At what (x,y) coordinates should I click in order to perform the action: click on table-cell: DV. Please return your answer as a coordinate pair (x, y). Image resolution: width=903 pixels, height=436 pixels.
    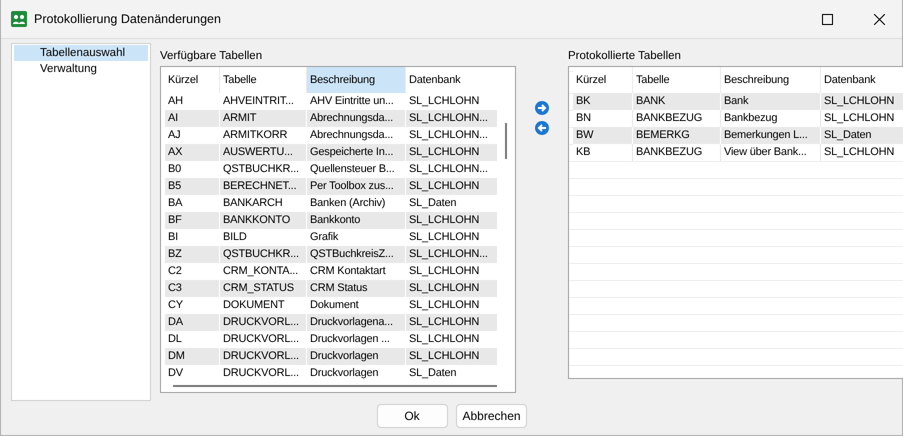
    Looking at the image, I should click on (192, 372).